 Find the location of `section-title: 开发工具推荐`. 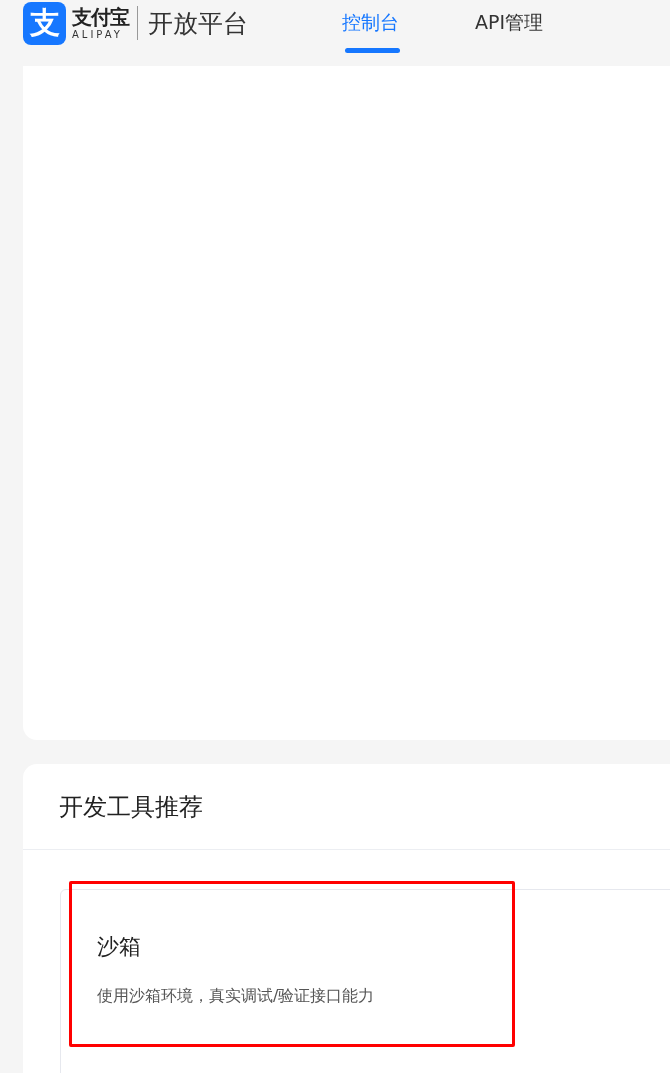

section-title: 开发工具推荐 is located at coordinates (131, 807).